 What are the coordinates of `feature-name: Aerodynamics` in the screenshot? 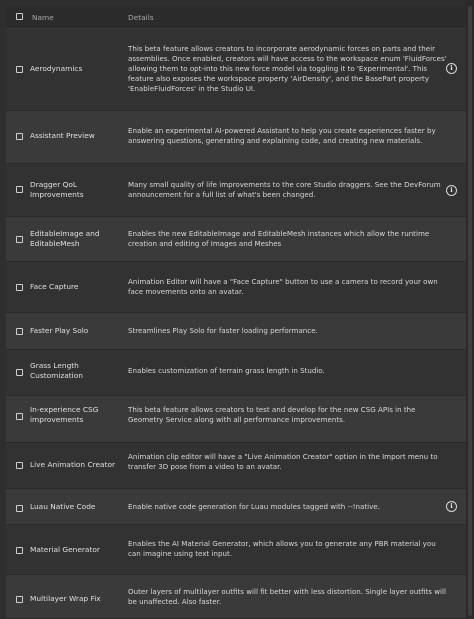 It's located at (56, 68).